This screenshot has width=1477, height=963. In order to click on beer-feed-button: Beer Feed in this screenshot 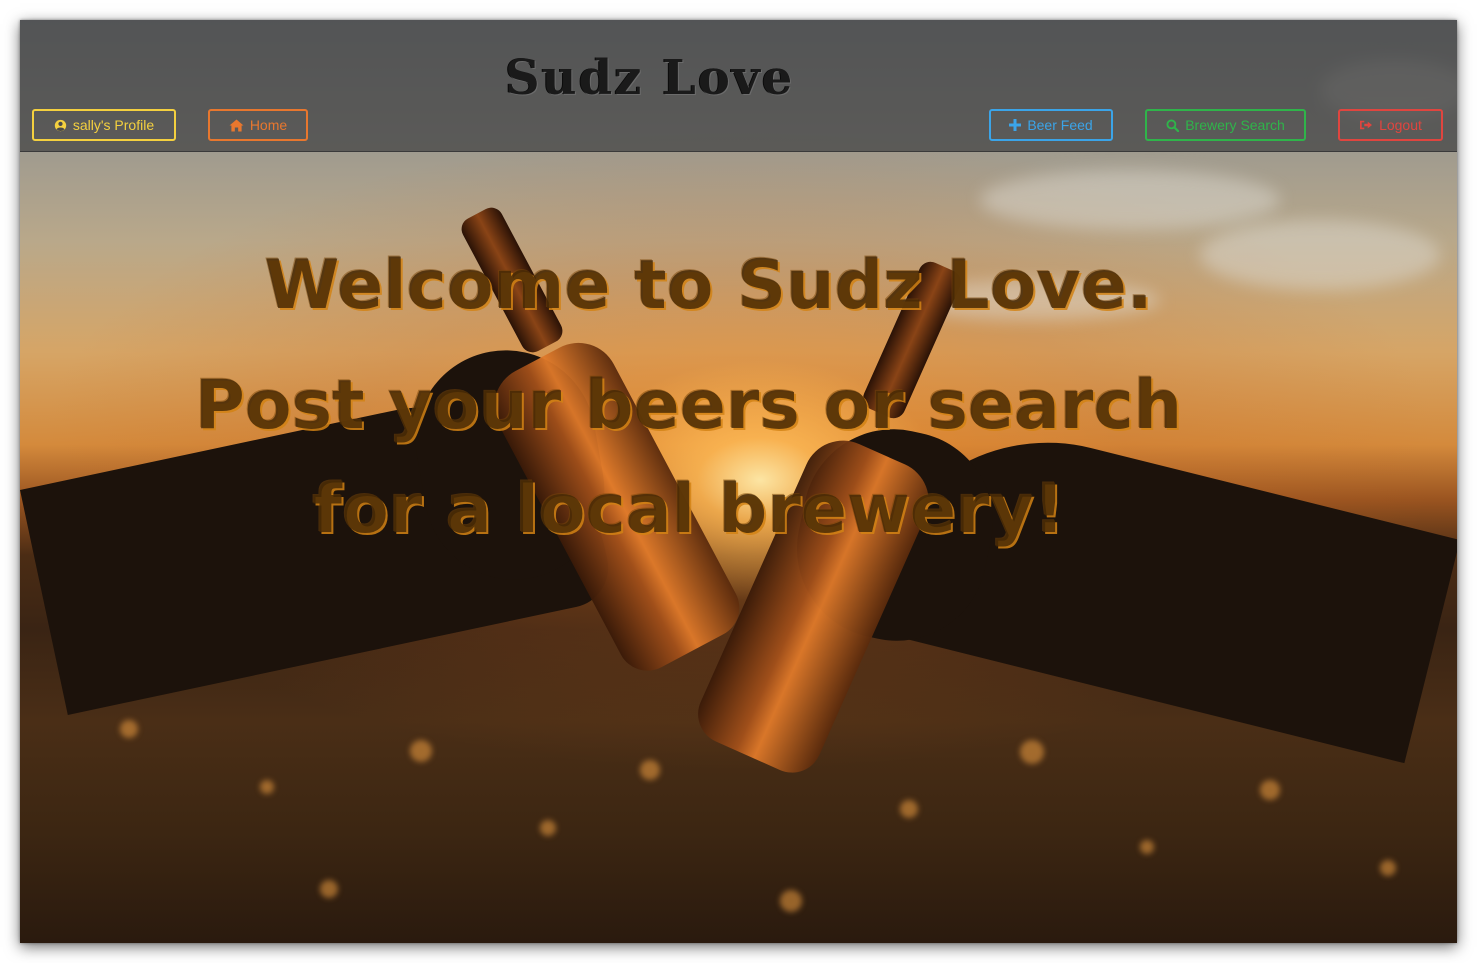, I will do `click(1051, 125)`.